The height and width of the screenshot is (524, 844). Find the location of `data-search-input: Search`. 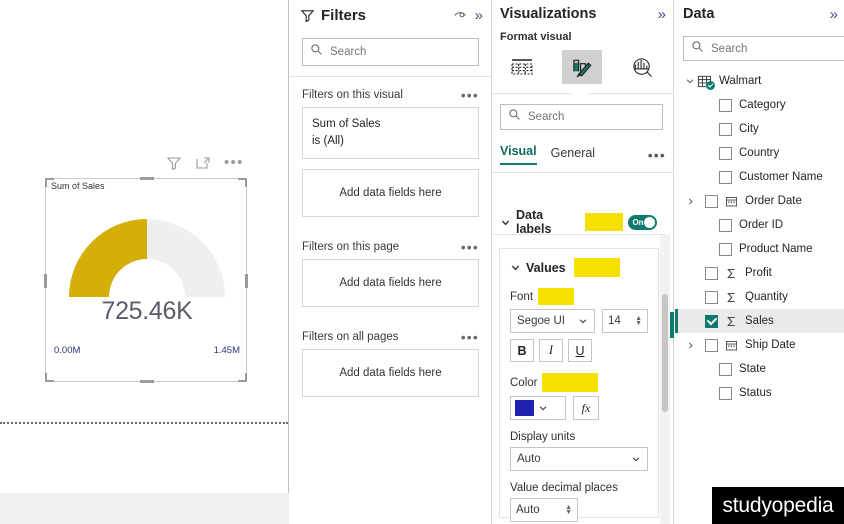

data-search-input: Search is located at coordinates (763, 48).